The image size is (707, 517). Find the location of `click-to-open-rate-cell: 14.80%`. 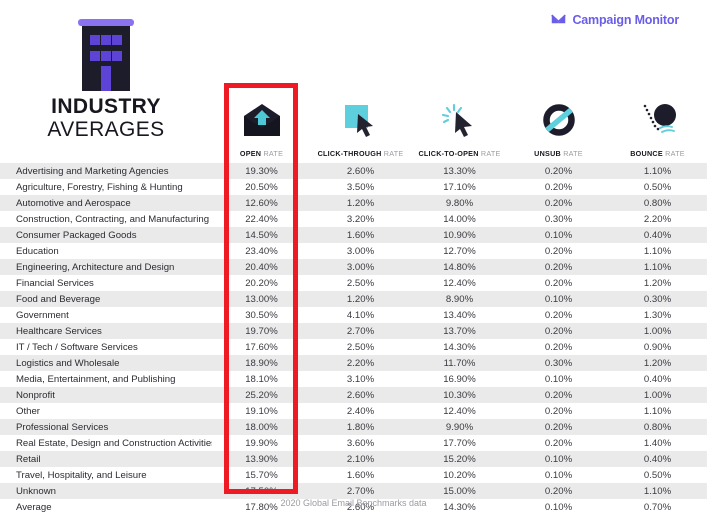

click-to-open-rate-cell: 14.80% is located at coordinates (459, 267).